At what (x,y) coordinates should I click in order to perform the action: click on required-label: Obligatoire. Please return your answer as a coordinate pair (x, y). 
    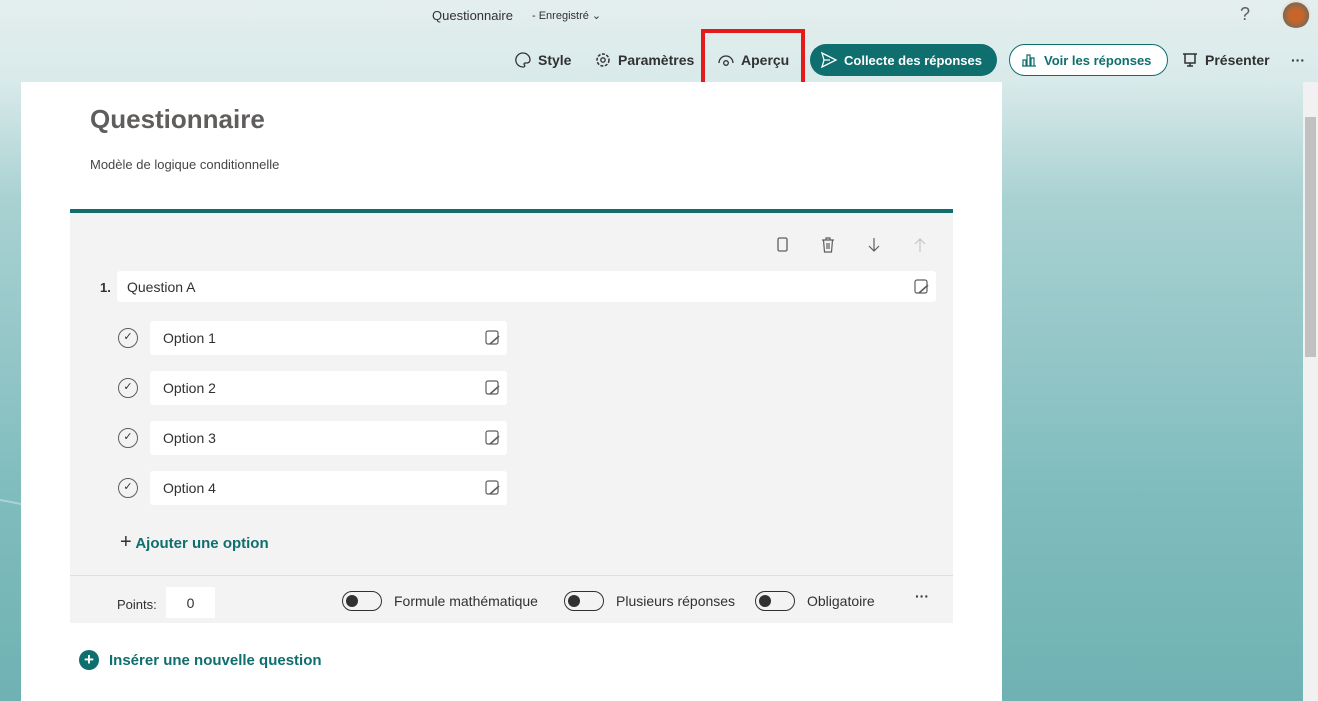
    Looking at the image, I should click on (841, 601).